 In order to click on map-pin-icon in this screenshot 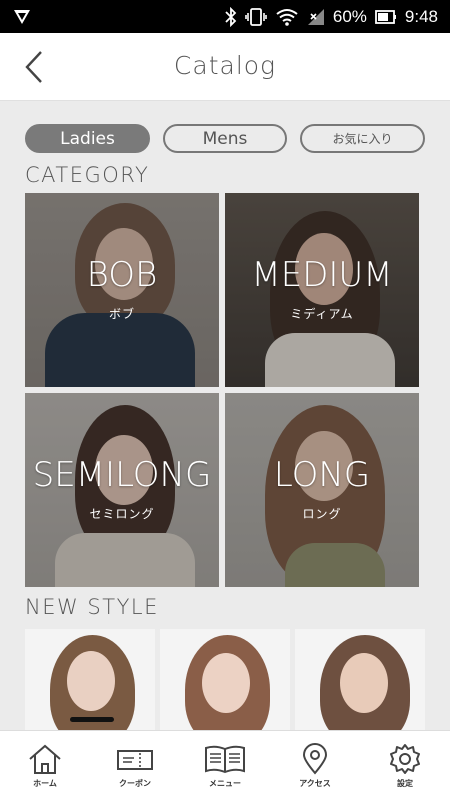, I will do `click(315, 759)`.